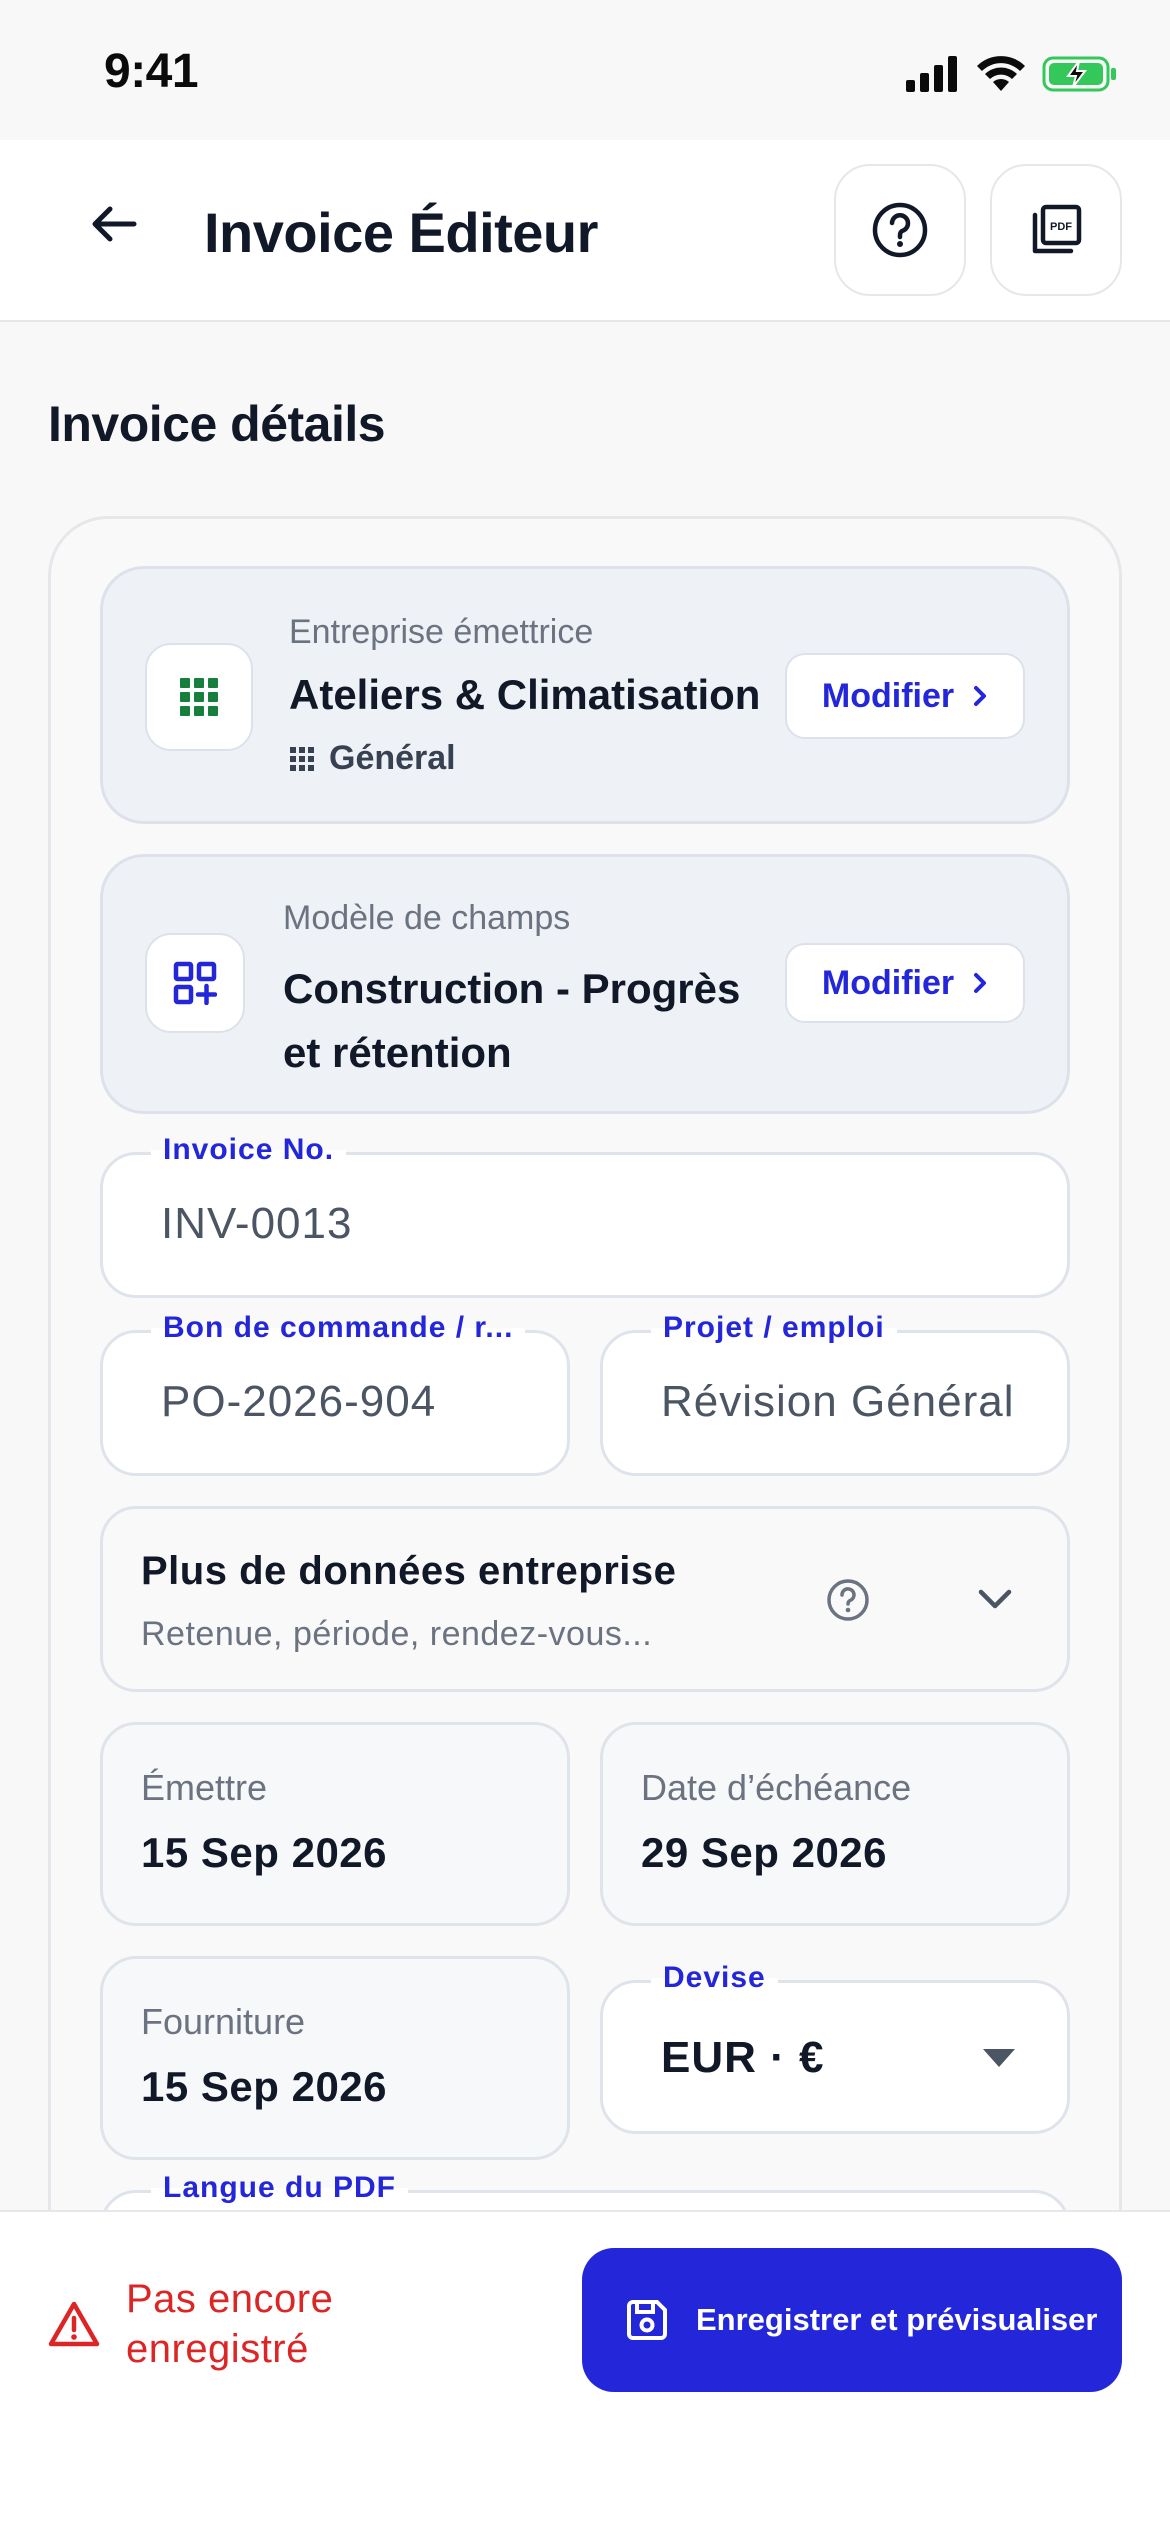 The height and width of the screenshot is (2532, 1170). I want to click on issue-date-label: Émettre, so click(204, 1787).